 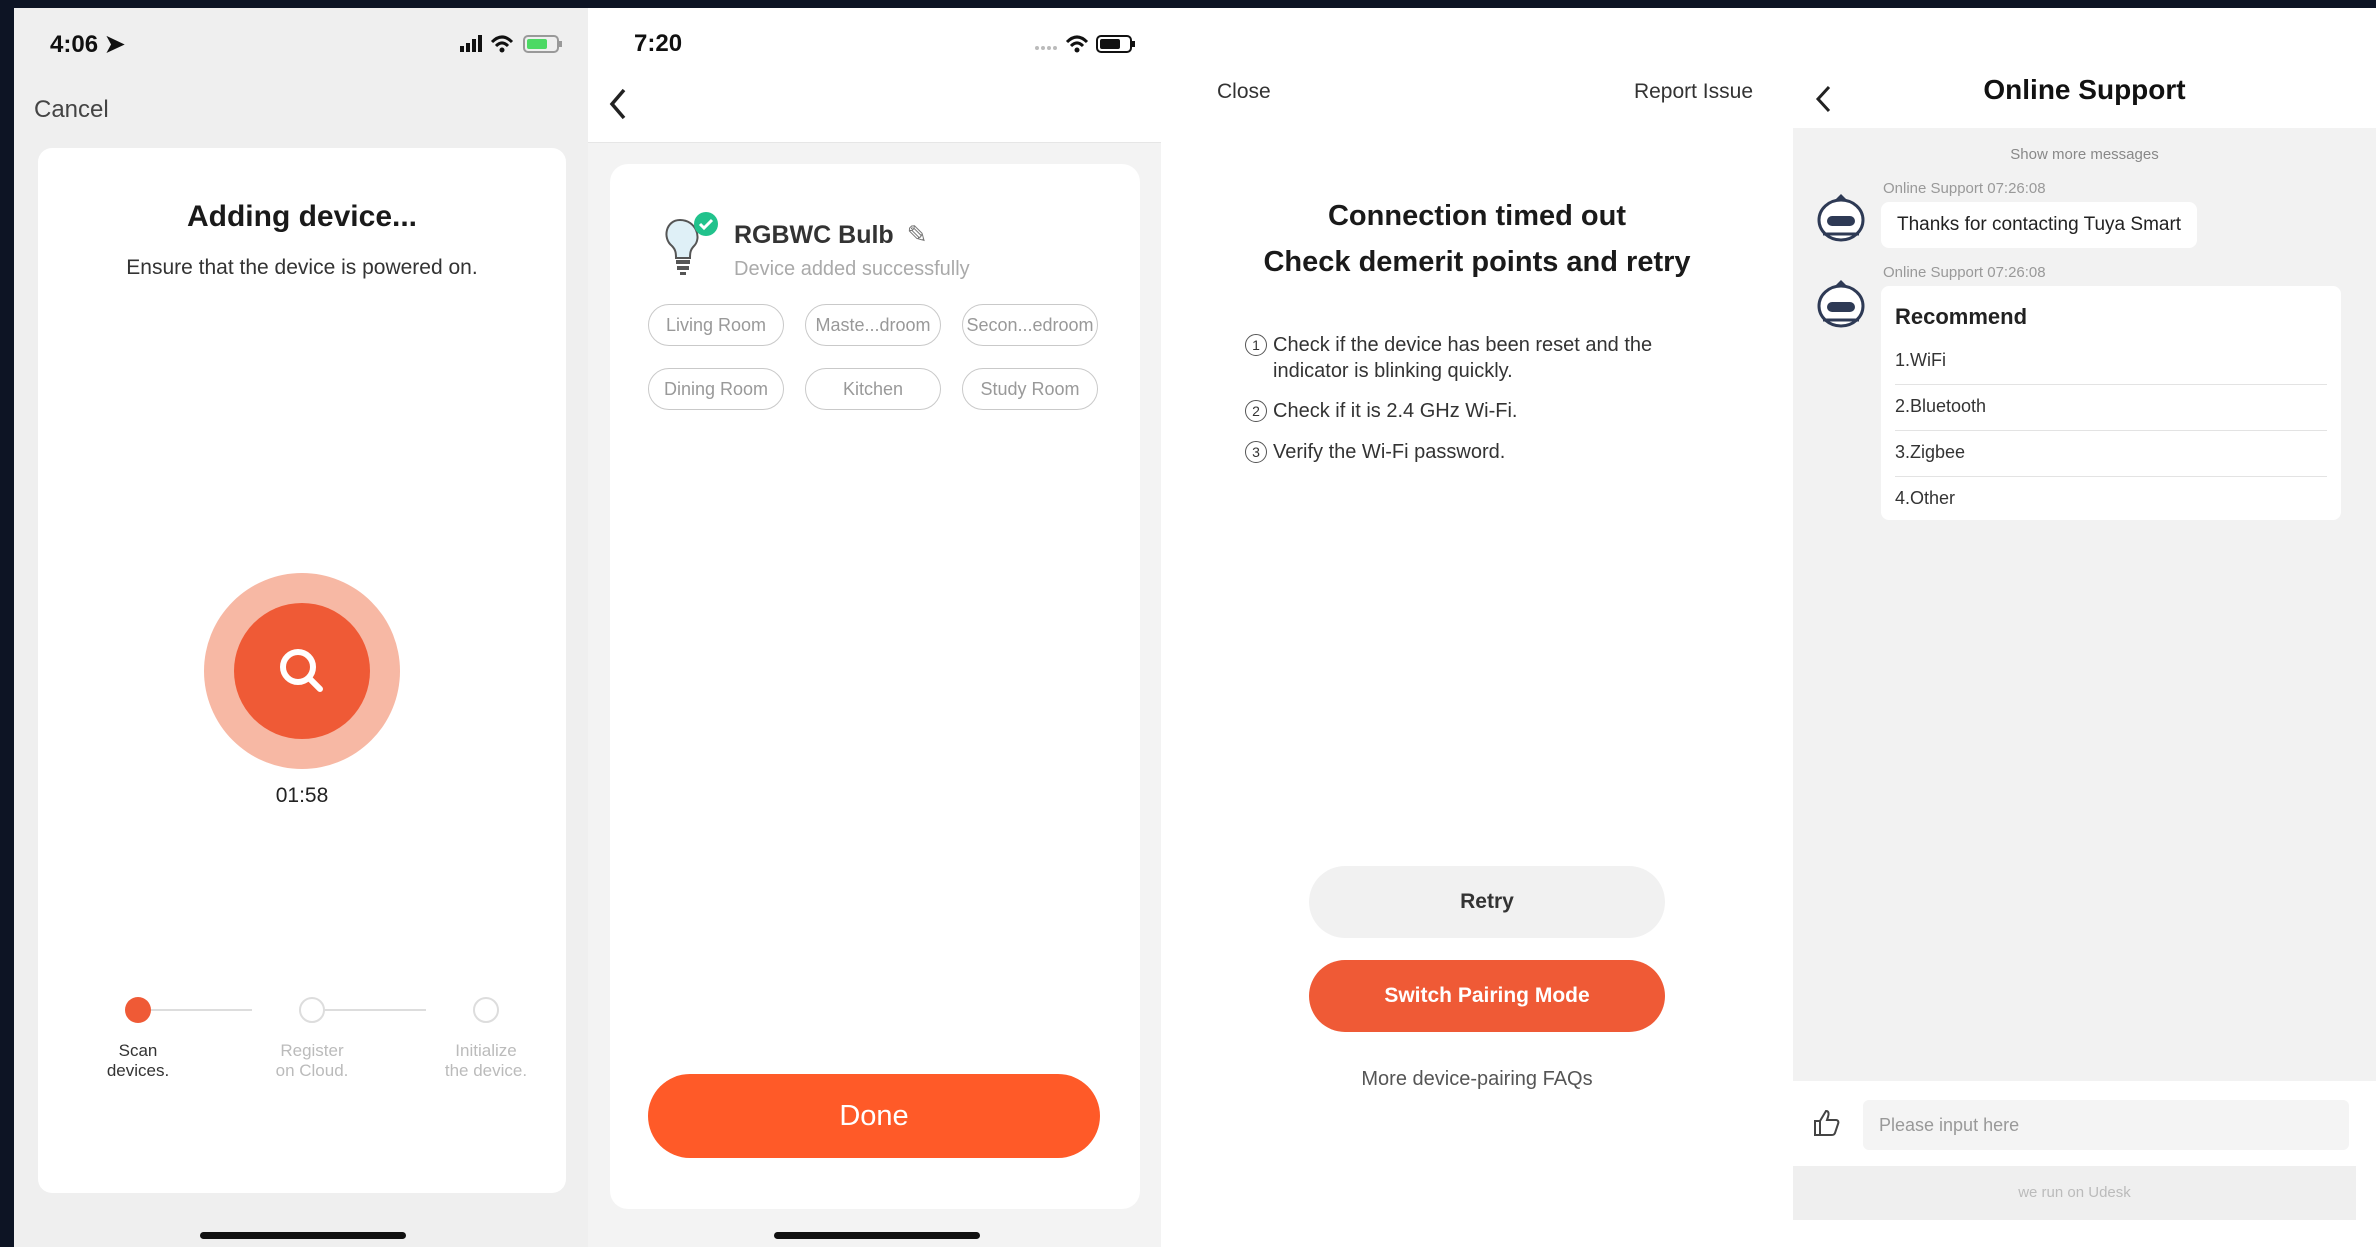 I want to click on signal-wifi-battery-icon, so click(x=511, y=44).